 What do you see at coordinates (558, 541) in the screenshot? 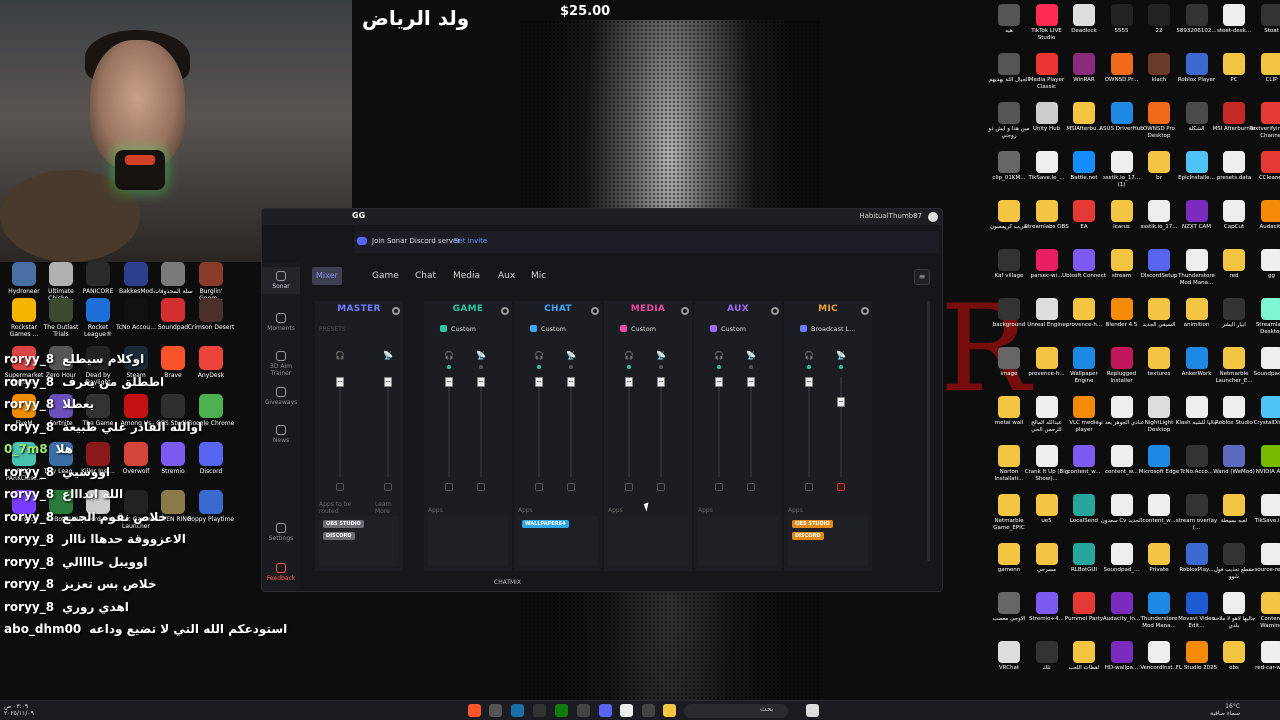
I see `apps-drop-zone: WALLPAPER64` at bounding box center [558, 541].